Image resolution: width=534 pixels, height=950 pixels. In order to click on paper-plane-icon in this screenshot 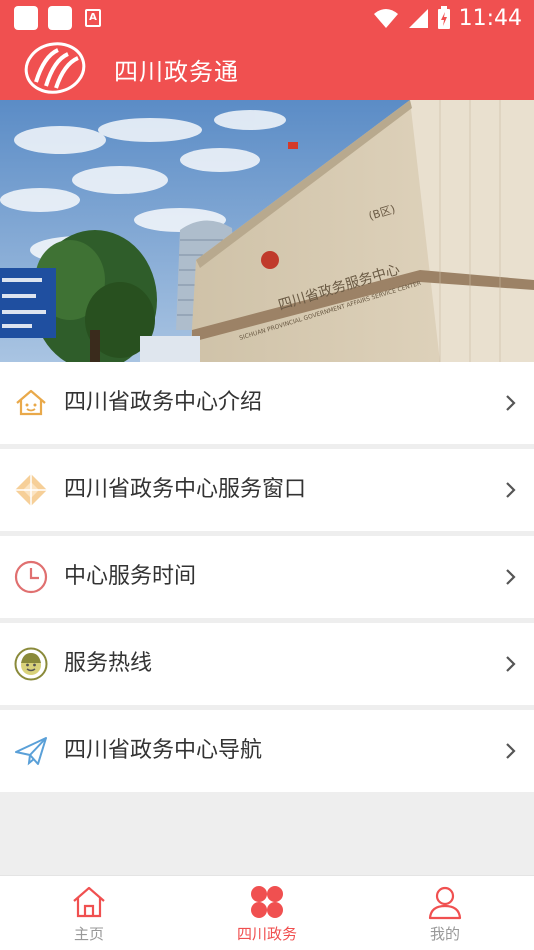, I will do `click(31, 751)`.